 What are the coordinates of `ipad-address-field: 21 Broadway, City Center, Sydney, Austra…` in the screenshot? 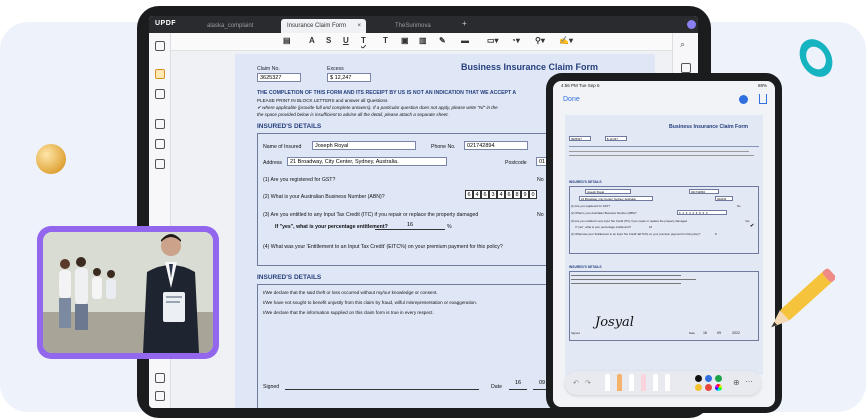 It's located at (616, 198).